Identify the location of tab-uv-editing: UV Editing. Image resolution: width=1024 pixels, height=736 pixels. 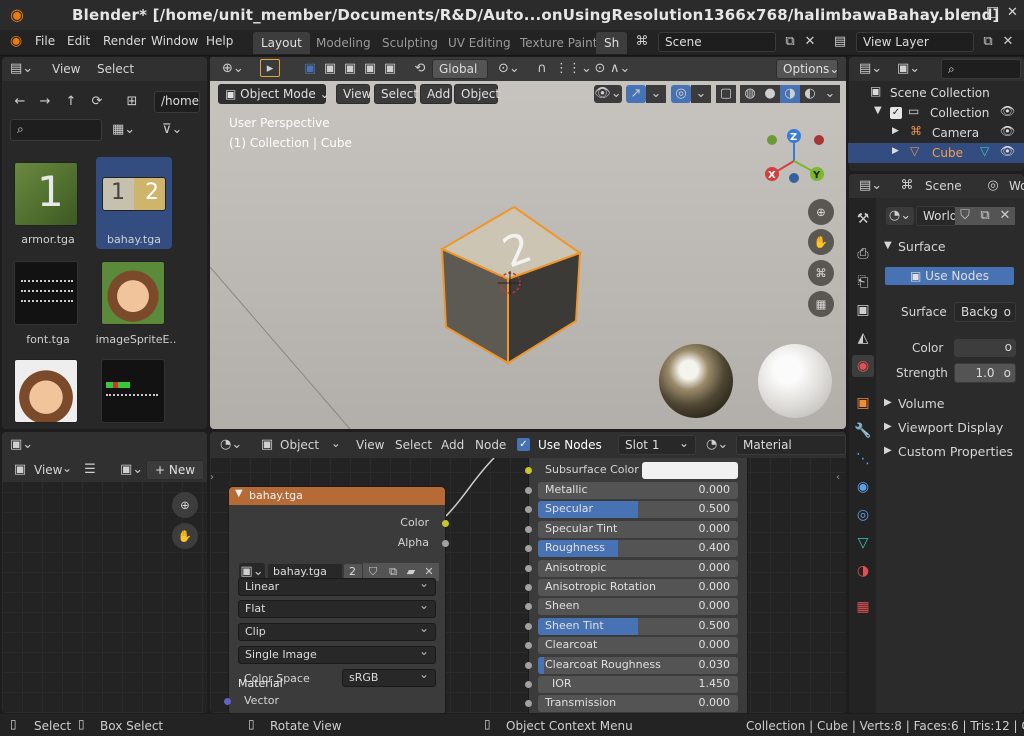
(479, 43).